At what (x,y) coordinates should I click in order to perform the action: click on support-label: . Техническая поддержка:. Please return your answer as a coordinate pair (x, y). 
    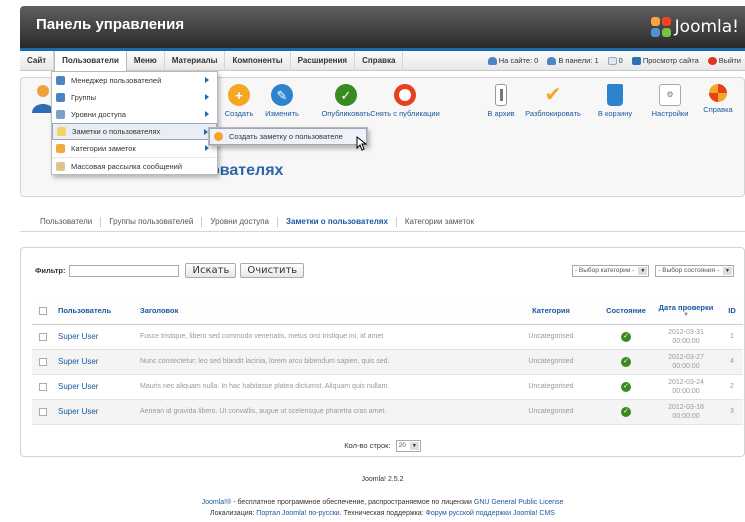
    Looking at the image, I should click on (382, 513).